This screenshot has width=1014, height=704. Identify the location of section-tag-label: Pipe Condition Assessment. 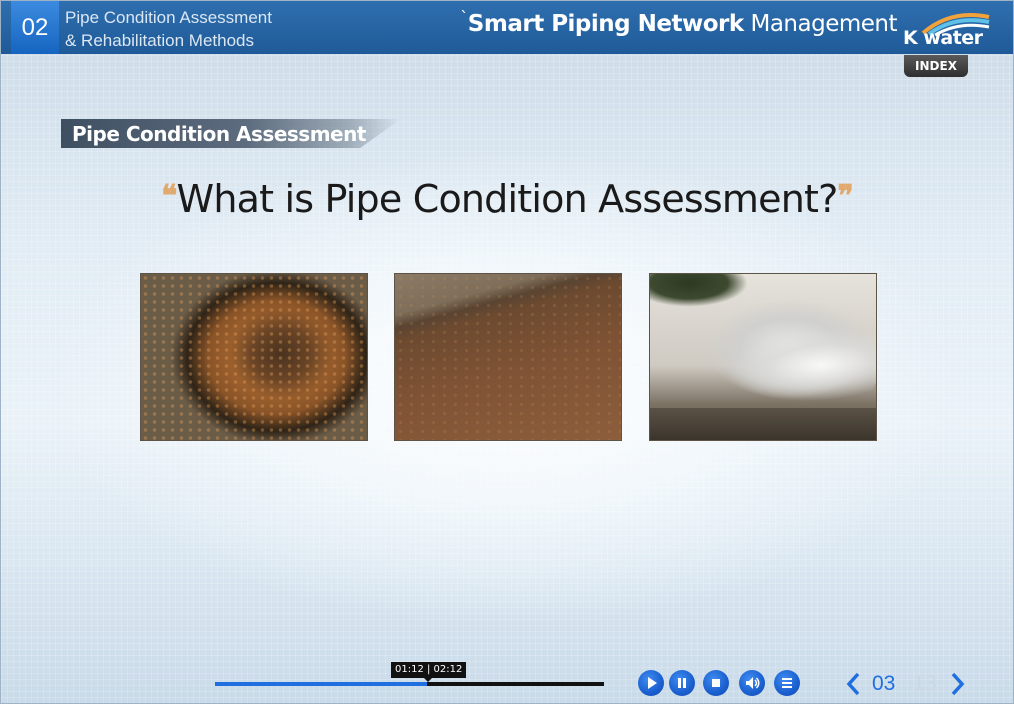
(219, 134).